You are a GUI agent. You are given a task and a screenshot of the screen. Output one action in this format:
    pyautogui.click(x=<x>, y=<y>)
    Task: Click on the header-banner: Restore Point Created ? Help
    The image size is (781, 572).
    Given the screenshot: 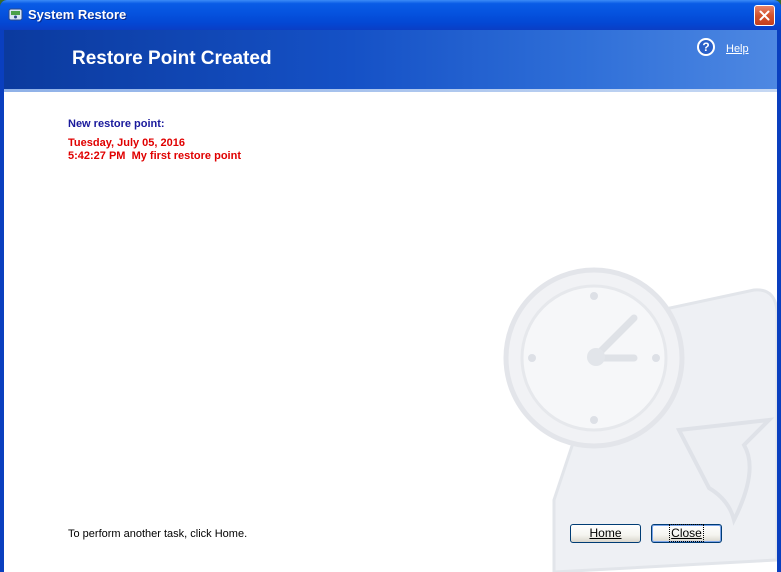 What is the action you would take?
    pyautogui.click(x=390, y=59)
    